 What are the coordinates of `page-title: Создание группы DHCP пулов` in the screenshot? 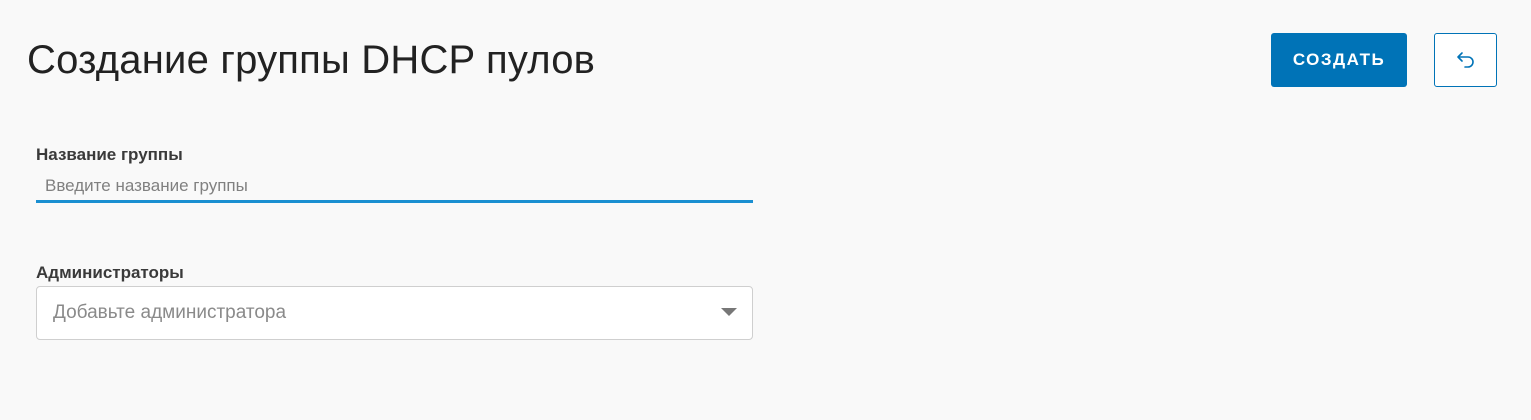 It's located at (311, 60).